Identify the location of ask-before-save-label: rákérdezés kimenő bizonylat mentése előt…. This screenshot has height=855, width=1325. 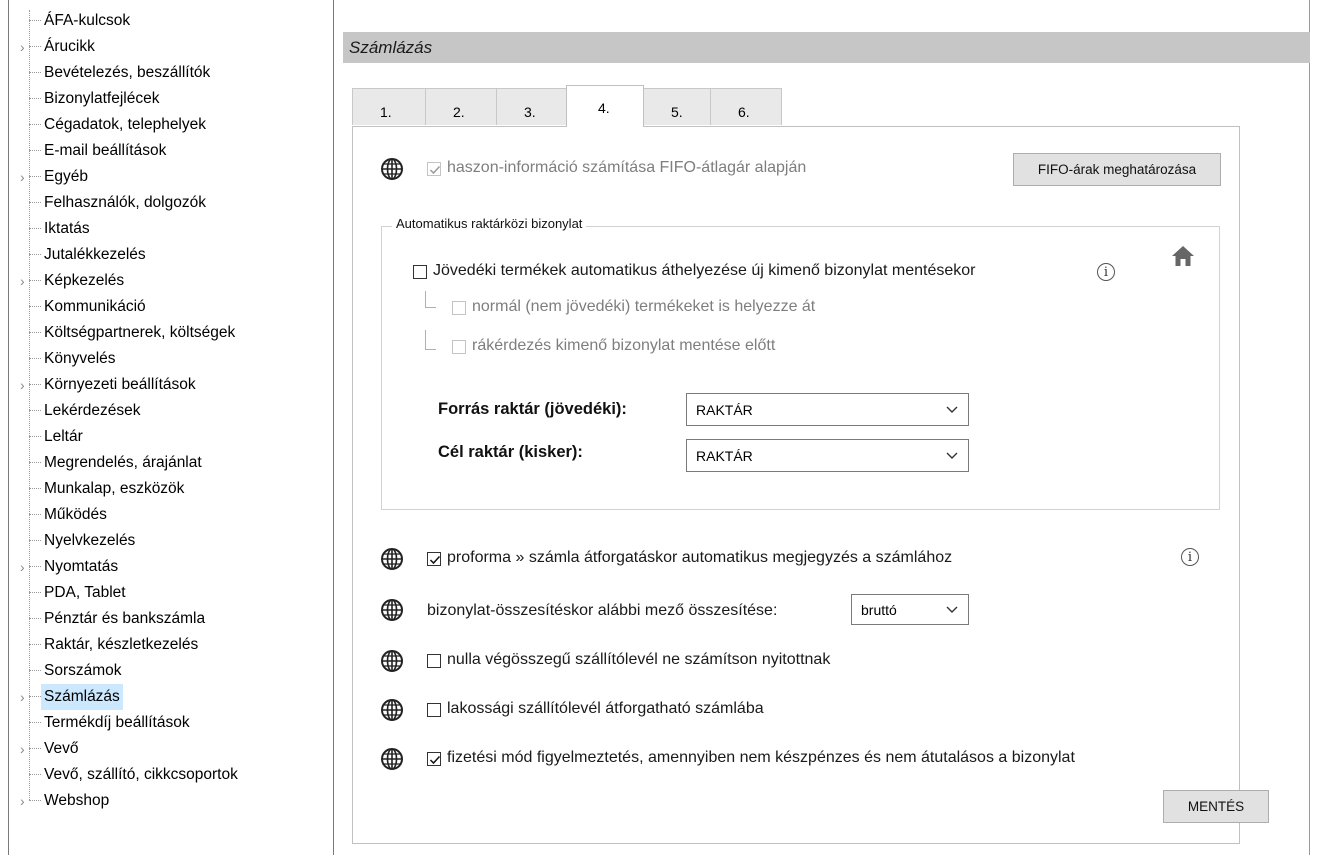
(624, 345).